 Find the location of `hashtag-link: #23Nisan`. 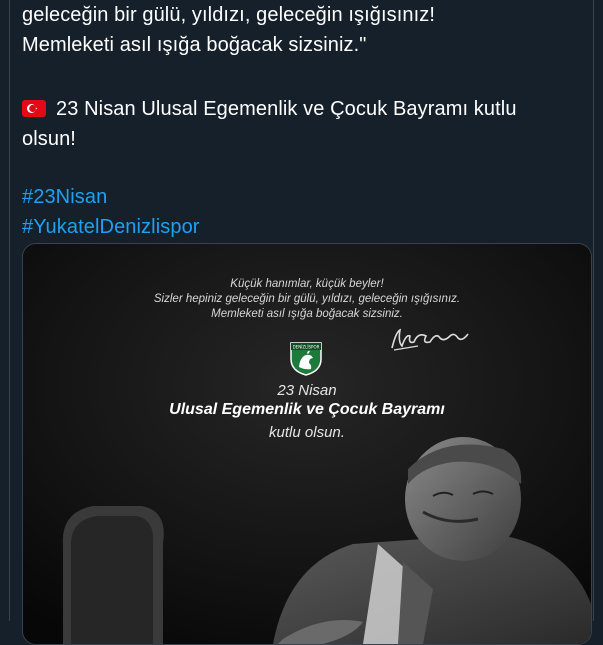

hashtag-link: #23Nisan is located at coordinates (64, 197).